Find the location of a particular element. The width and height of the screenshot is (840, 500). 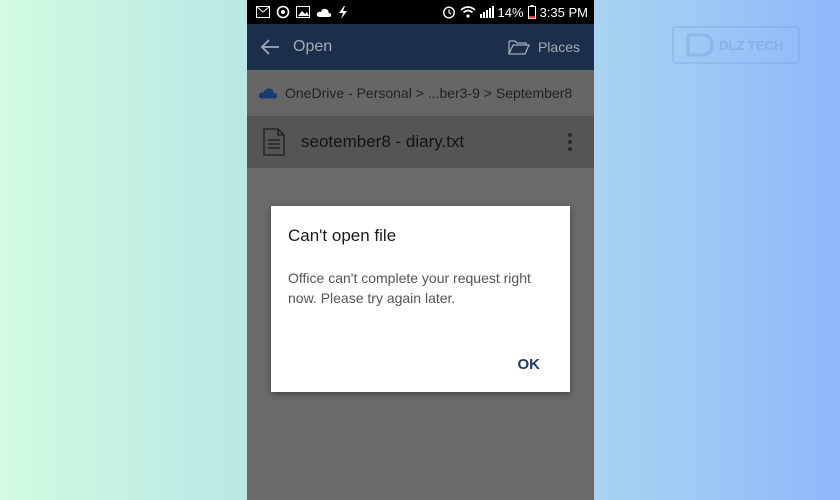

battery-icon is located at coordinates (531, 12).